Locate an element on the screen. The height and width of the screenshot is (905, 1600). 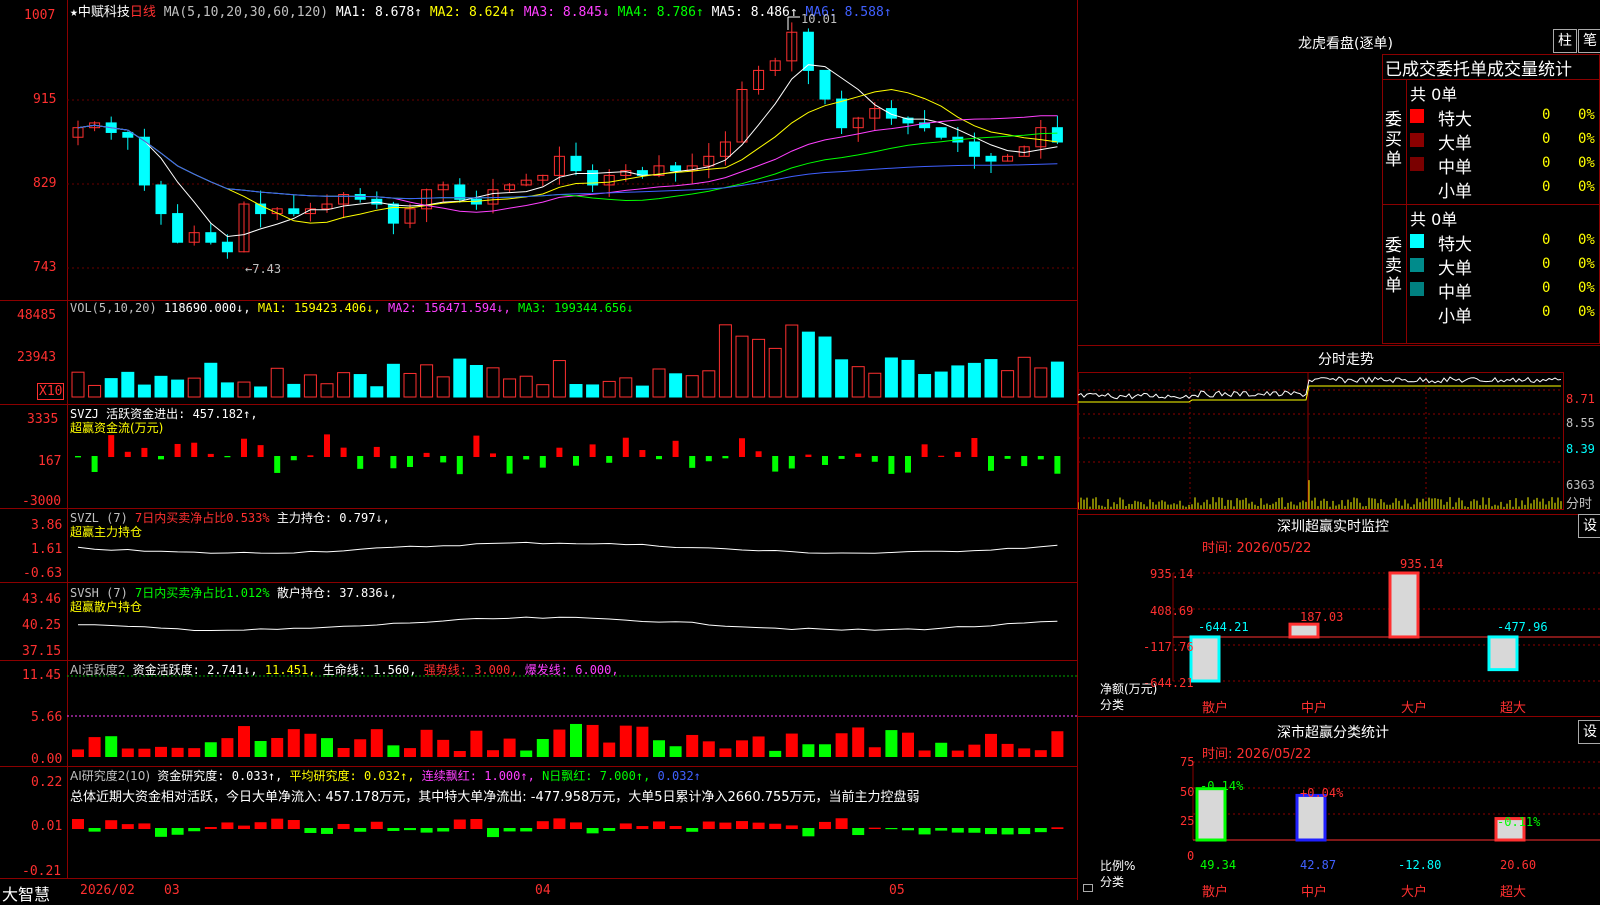
sz-cat-2: 大户 is located at coordinates (1414, 708).